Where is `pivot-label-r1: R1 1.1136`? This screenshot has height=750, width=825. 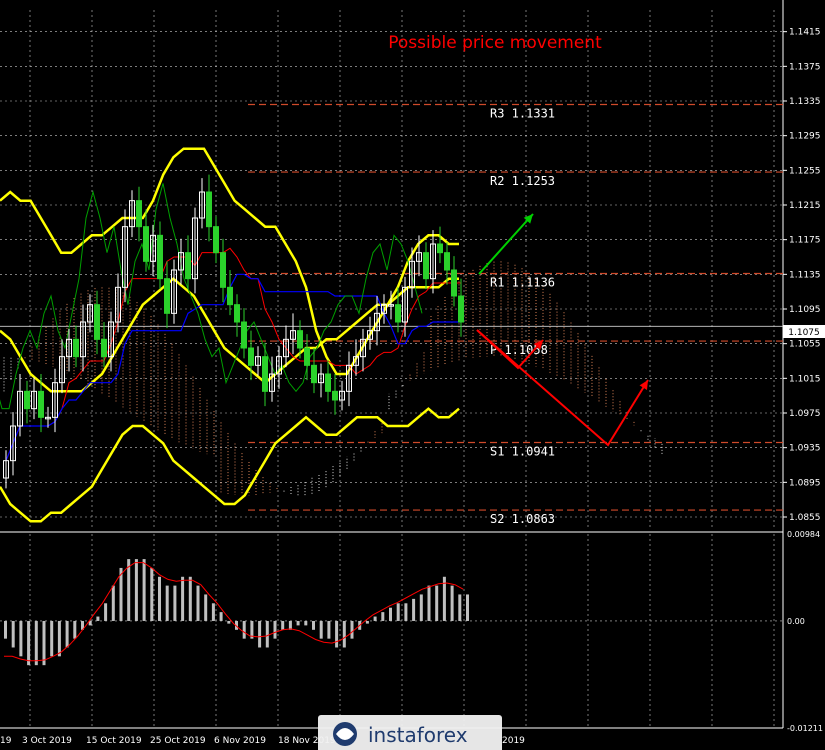 pivot-label-r1: R1 1.1136 is located at coordinates (522, 282).